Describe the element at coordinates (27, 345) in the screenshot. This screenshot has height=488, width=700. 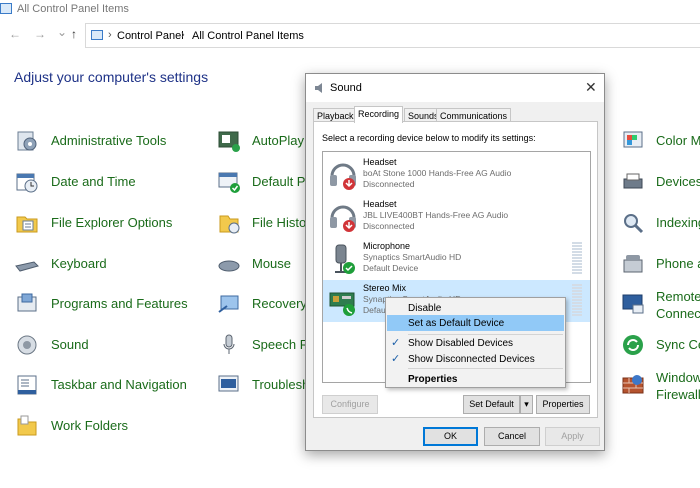
I see `sound-icon` at that location.